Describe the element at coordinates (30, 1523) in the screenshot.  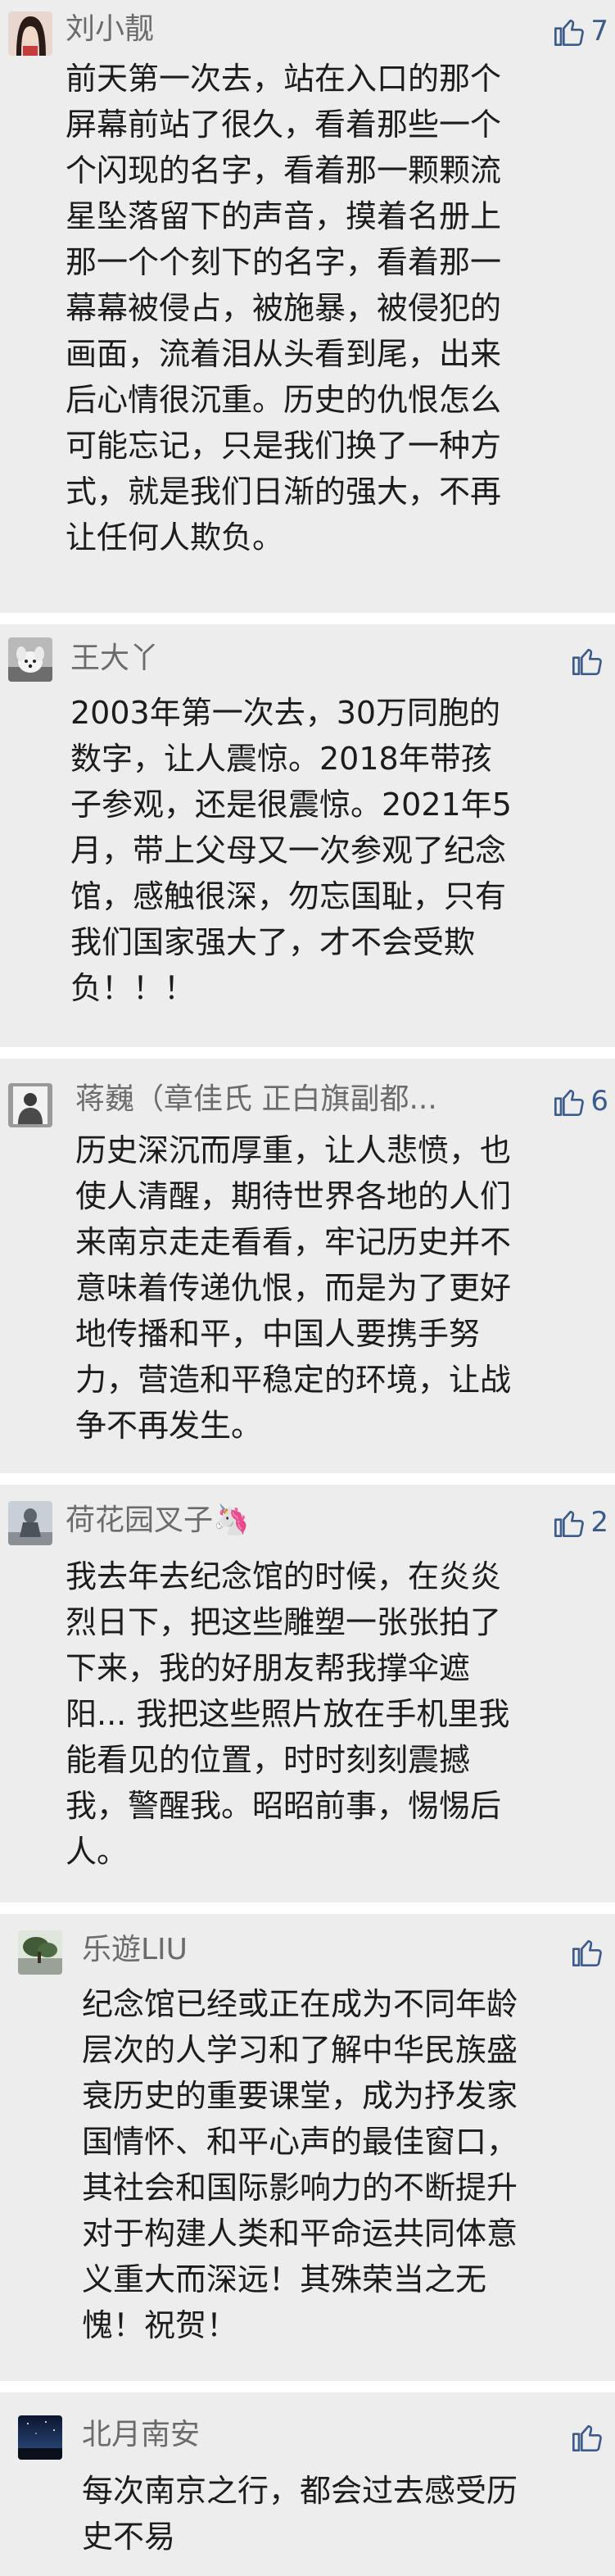
I see `statue-avatar` at that location.